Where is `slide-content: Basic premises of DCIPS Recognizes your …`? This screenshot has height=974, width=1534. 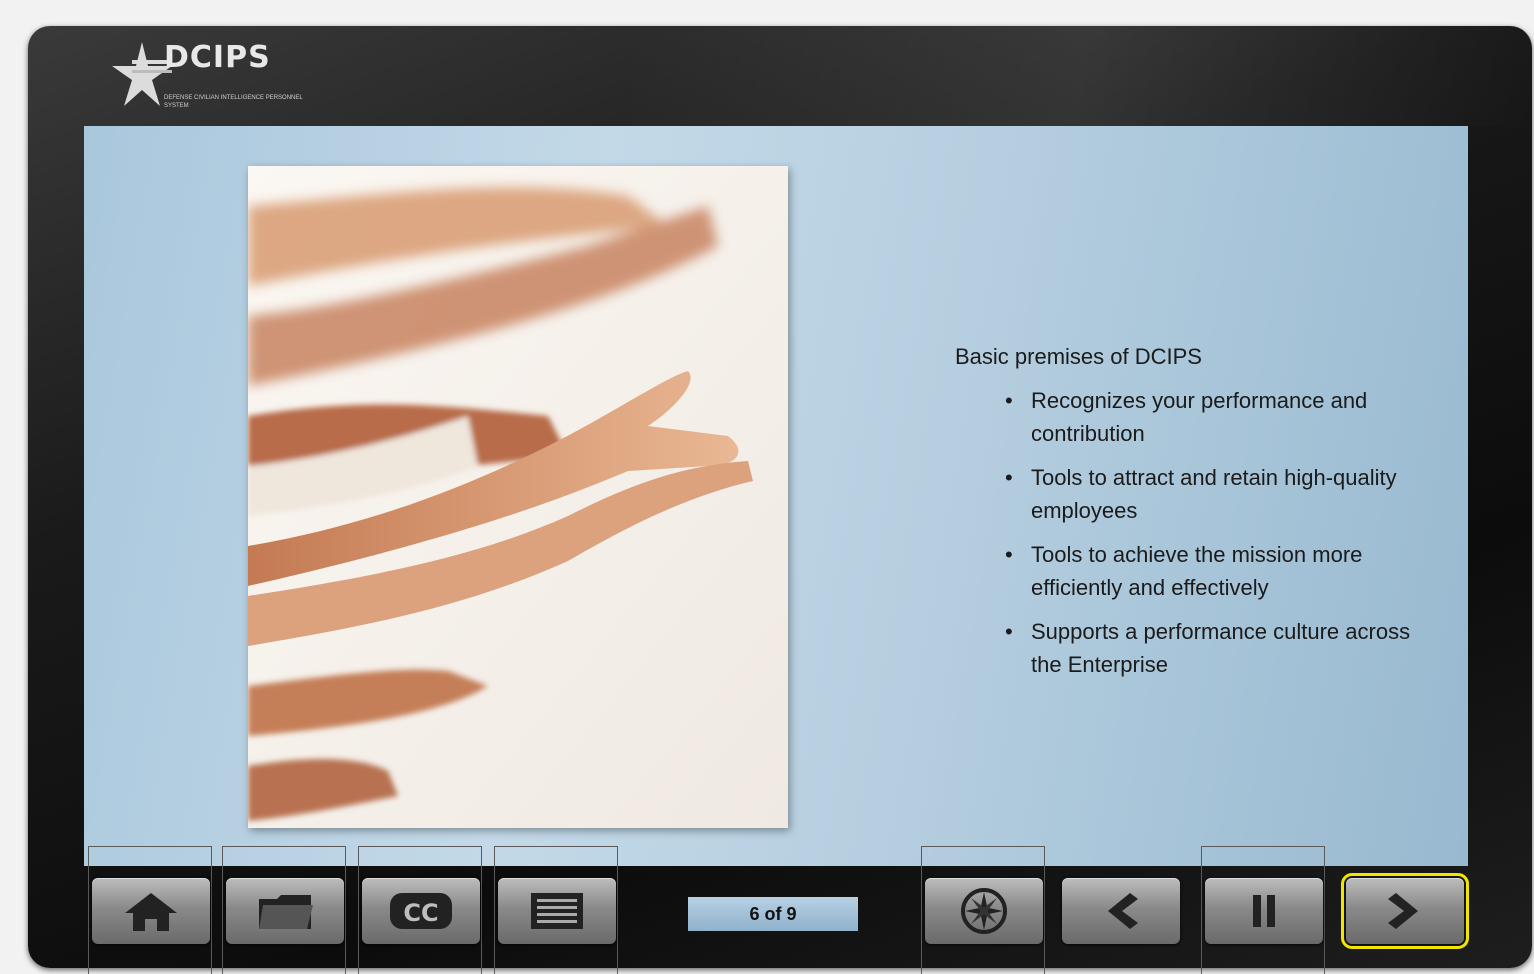
slide-content: Basic premises of DCIPS Recognizes your … is located at coordinates (1195, 518).